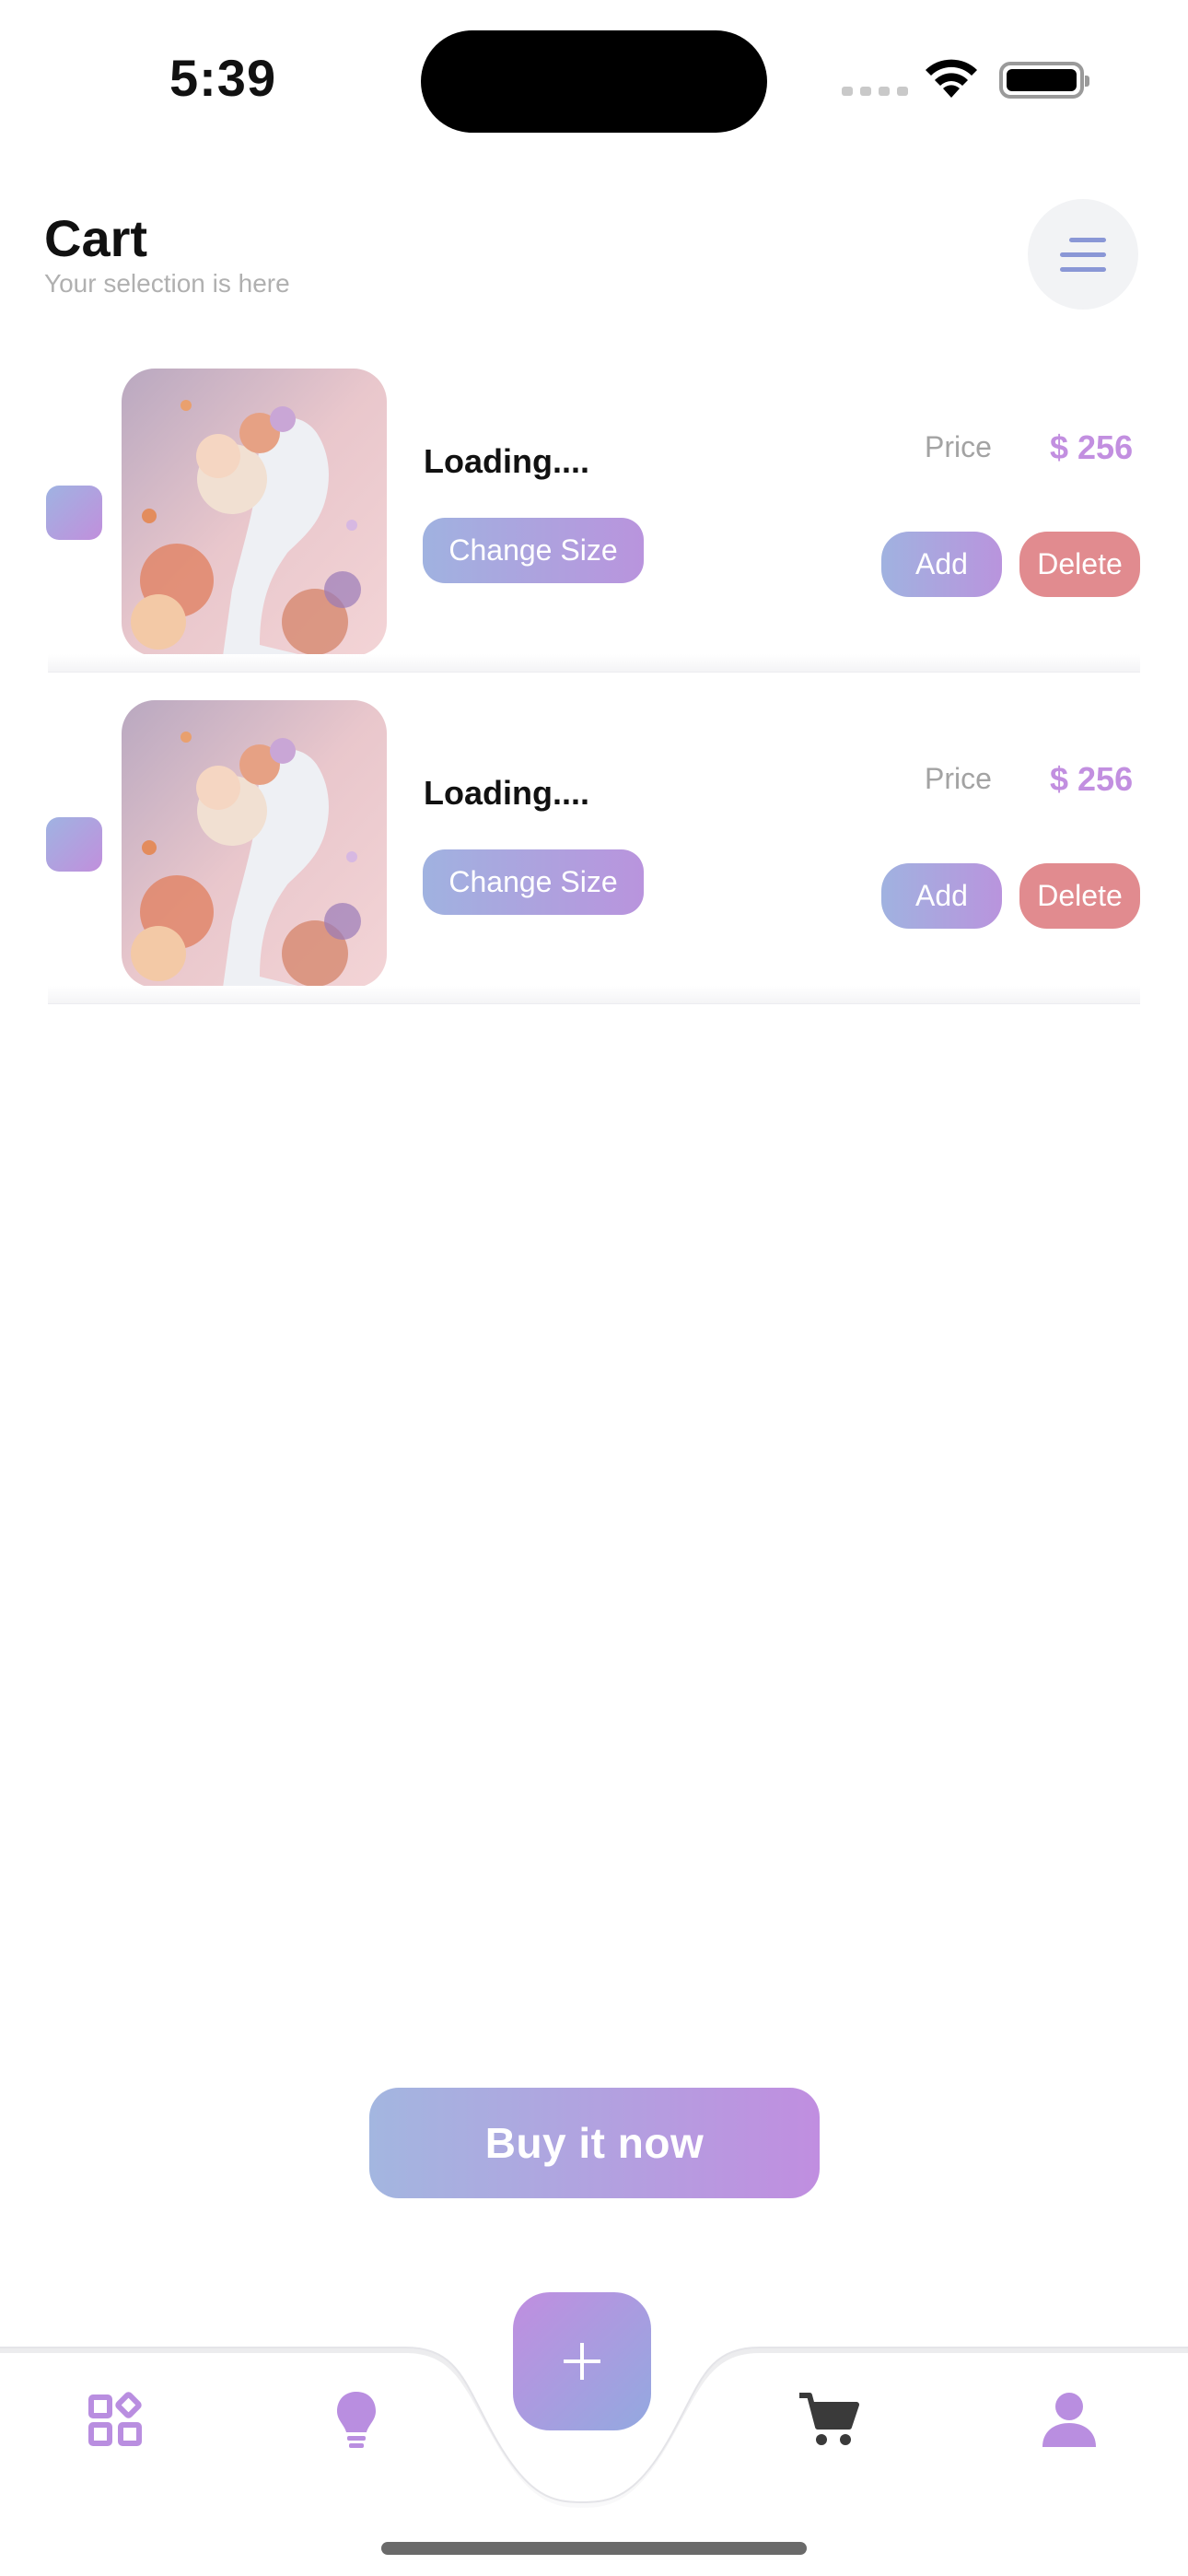  Describe the element at coordinates (356, 2420) in the screenshot. I see `lightbulb-icon` at that location.